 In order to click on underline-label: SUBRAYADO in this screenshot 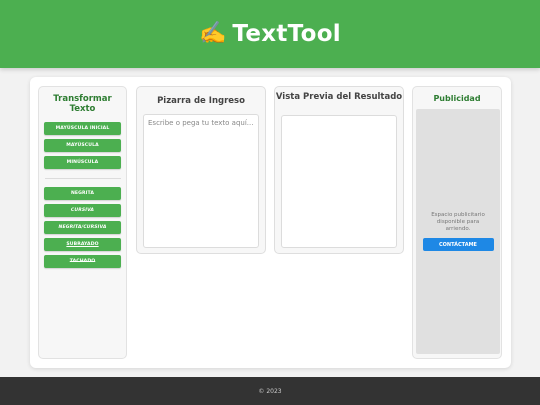, I will do `click(82, 244)`.